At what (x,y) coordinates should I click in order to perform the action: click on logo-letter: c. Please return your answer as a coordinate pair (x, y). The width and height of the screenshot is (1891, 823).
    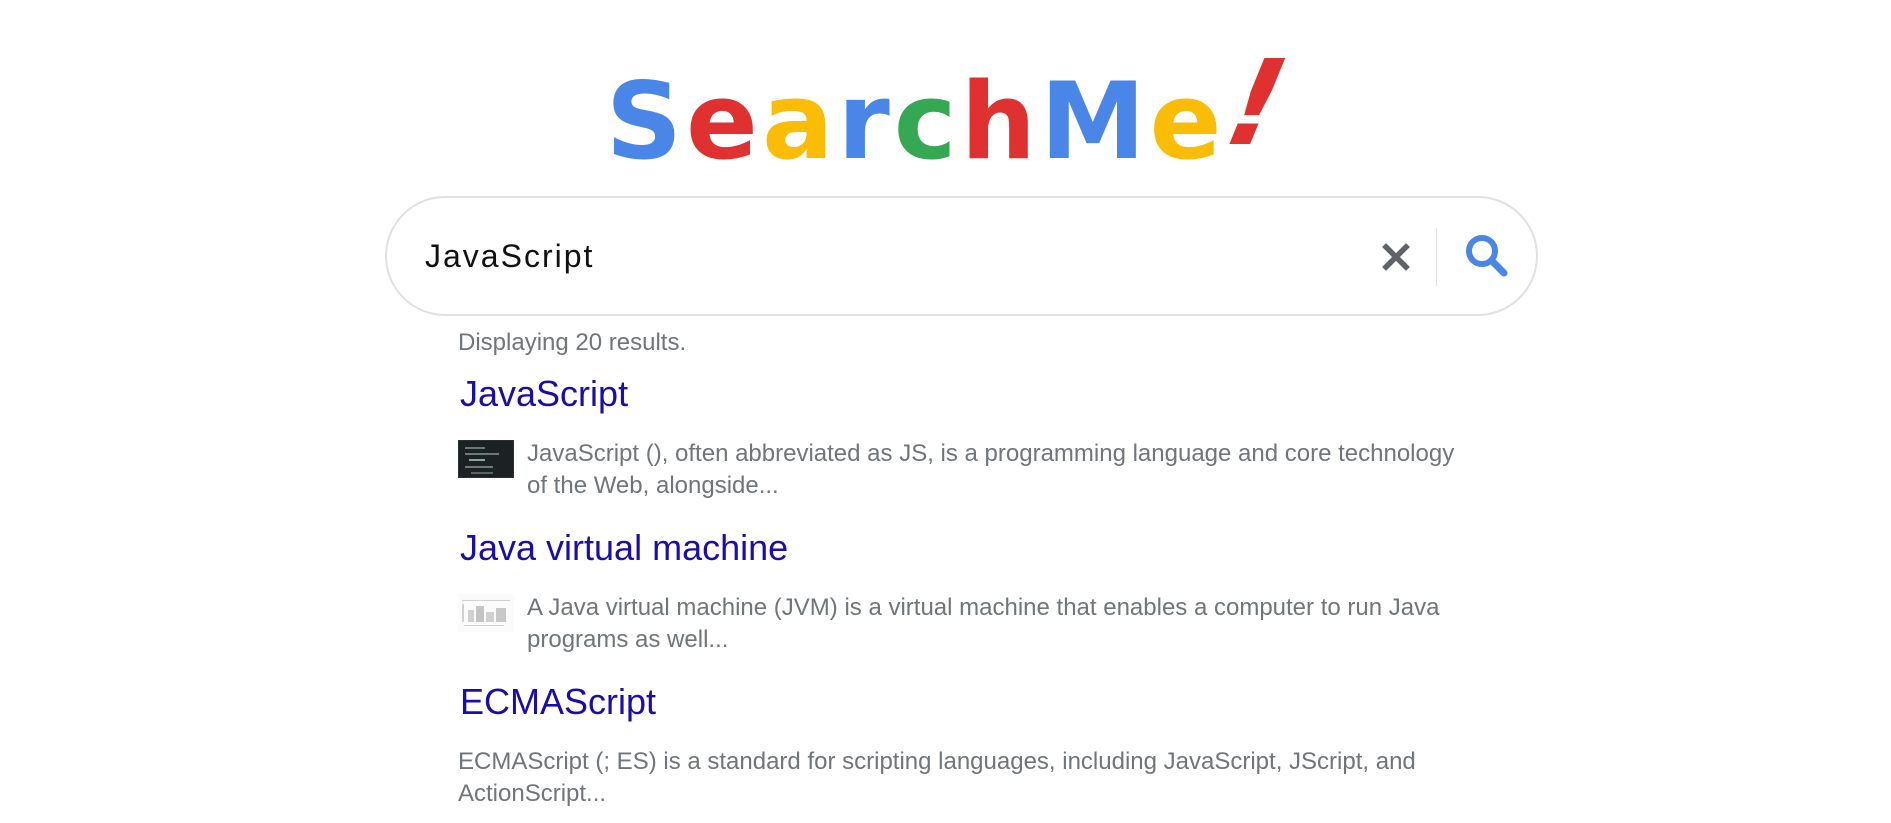
    Looking at the image, I should click on (927, 121).